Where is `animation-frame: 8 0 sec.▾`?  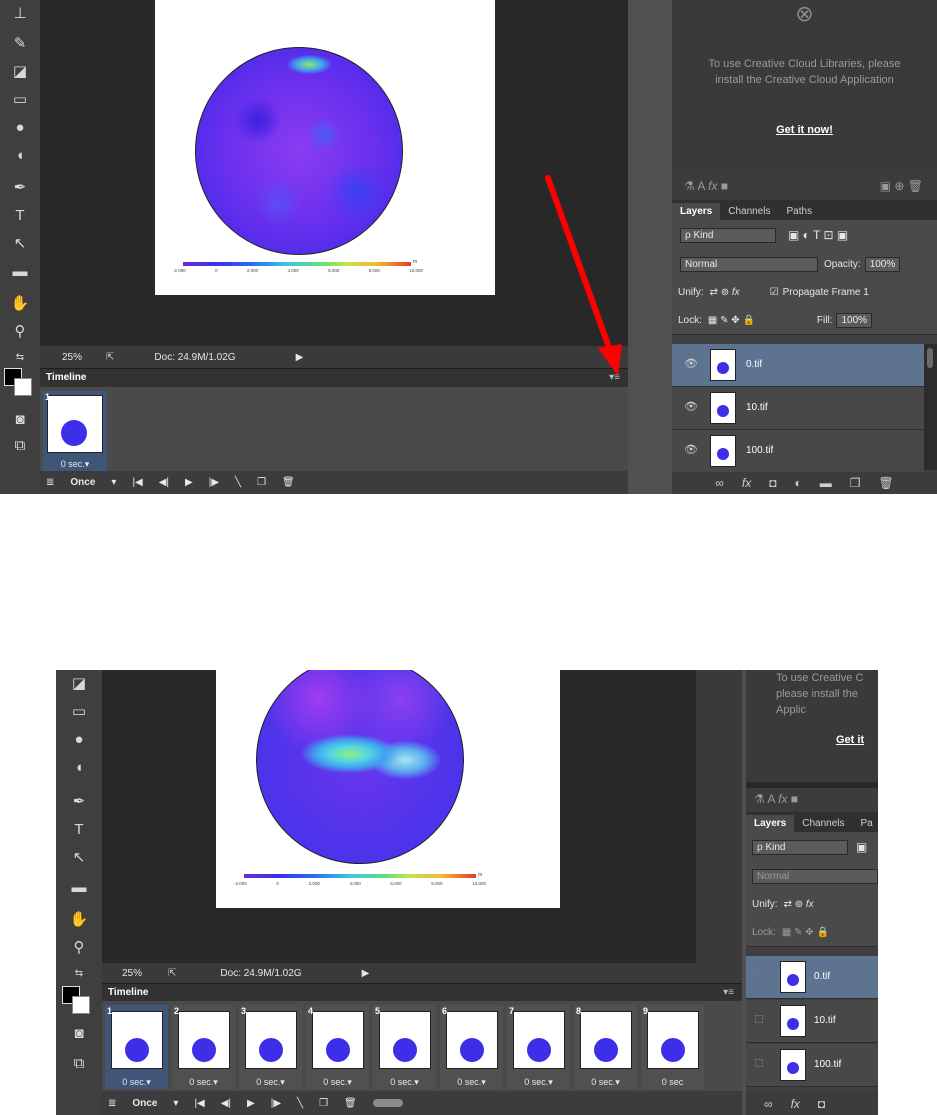 animation-frame: 8 0 sec.▾ is located at coordinates (605, 1047).